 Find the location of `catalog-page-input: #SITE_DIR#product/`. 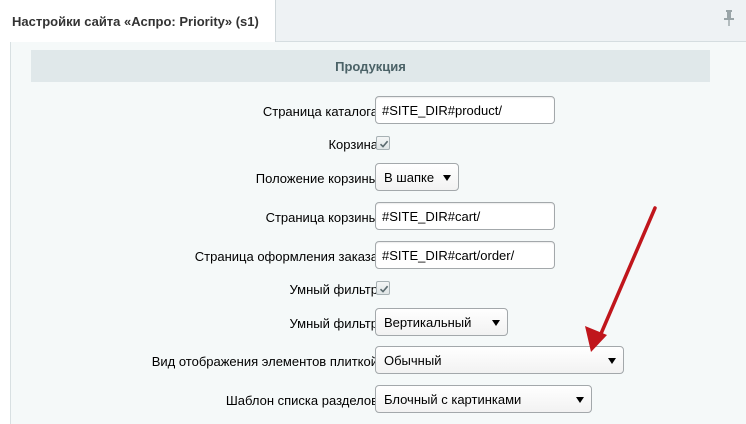

catalog-page-input: #SITE_DIR#product/ is located at coordinates (465, 110).